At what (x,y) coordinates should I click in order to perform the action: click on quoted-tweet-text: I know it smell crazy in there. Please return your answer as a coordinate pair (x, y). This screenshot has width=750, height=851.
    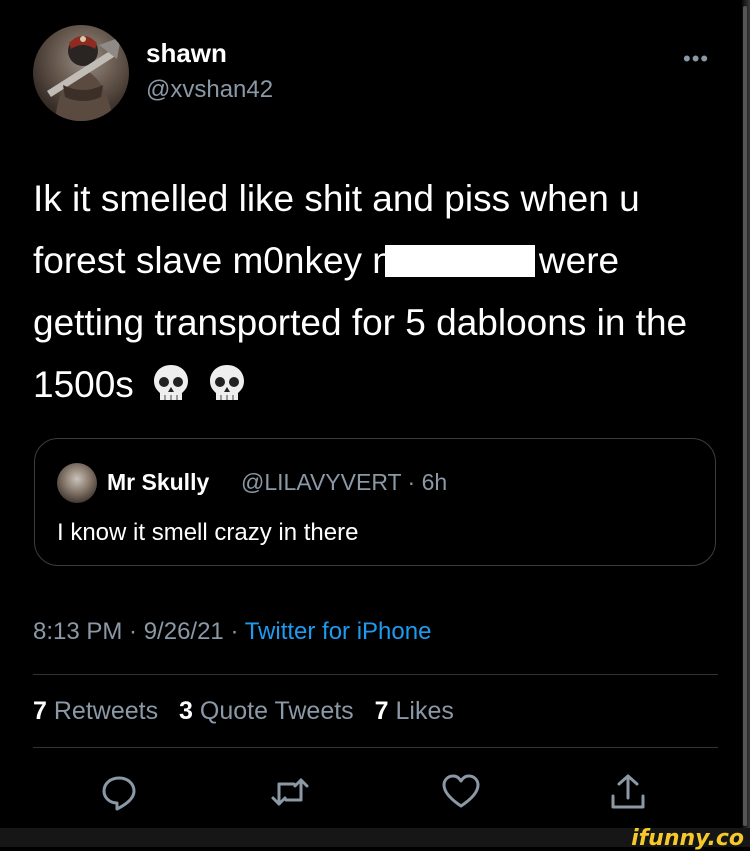
    Looking at the image, I should click on (208, 532).